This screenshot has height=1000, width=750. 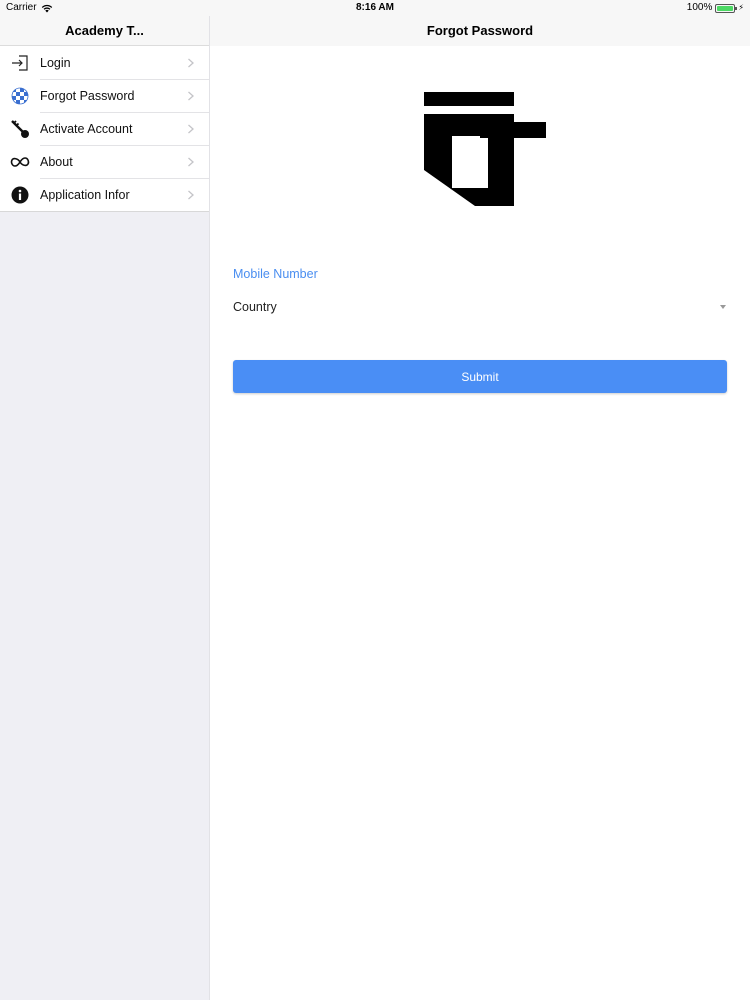 I want to click on battery-fill, so click(x=725, y=8).